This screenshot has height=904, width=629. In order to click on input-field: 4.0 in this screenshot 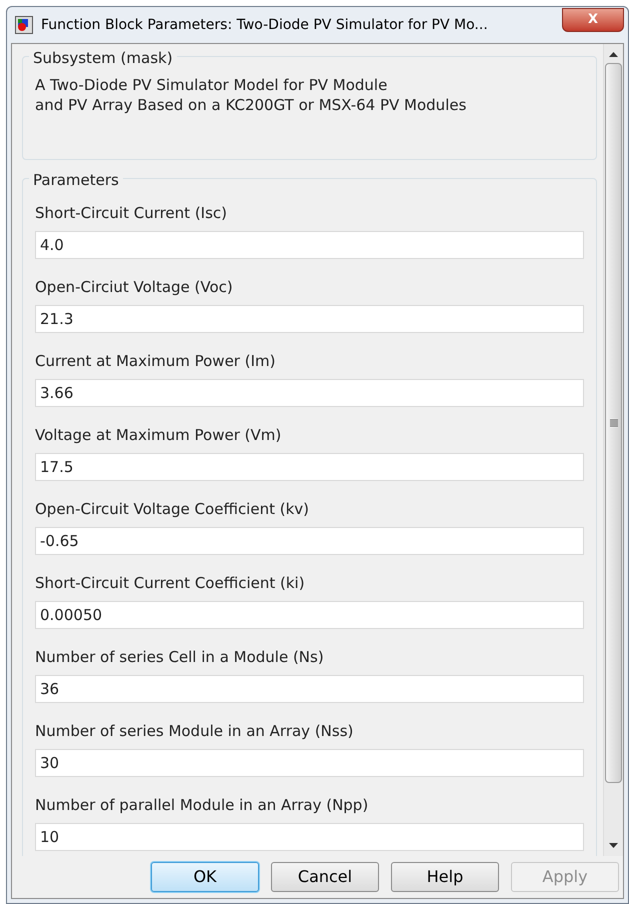, I will do `click(309, 245)`.